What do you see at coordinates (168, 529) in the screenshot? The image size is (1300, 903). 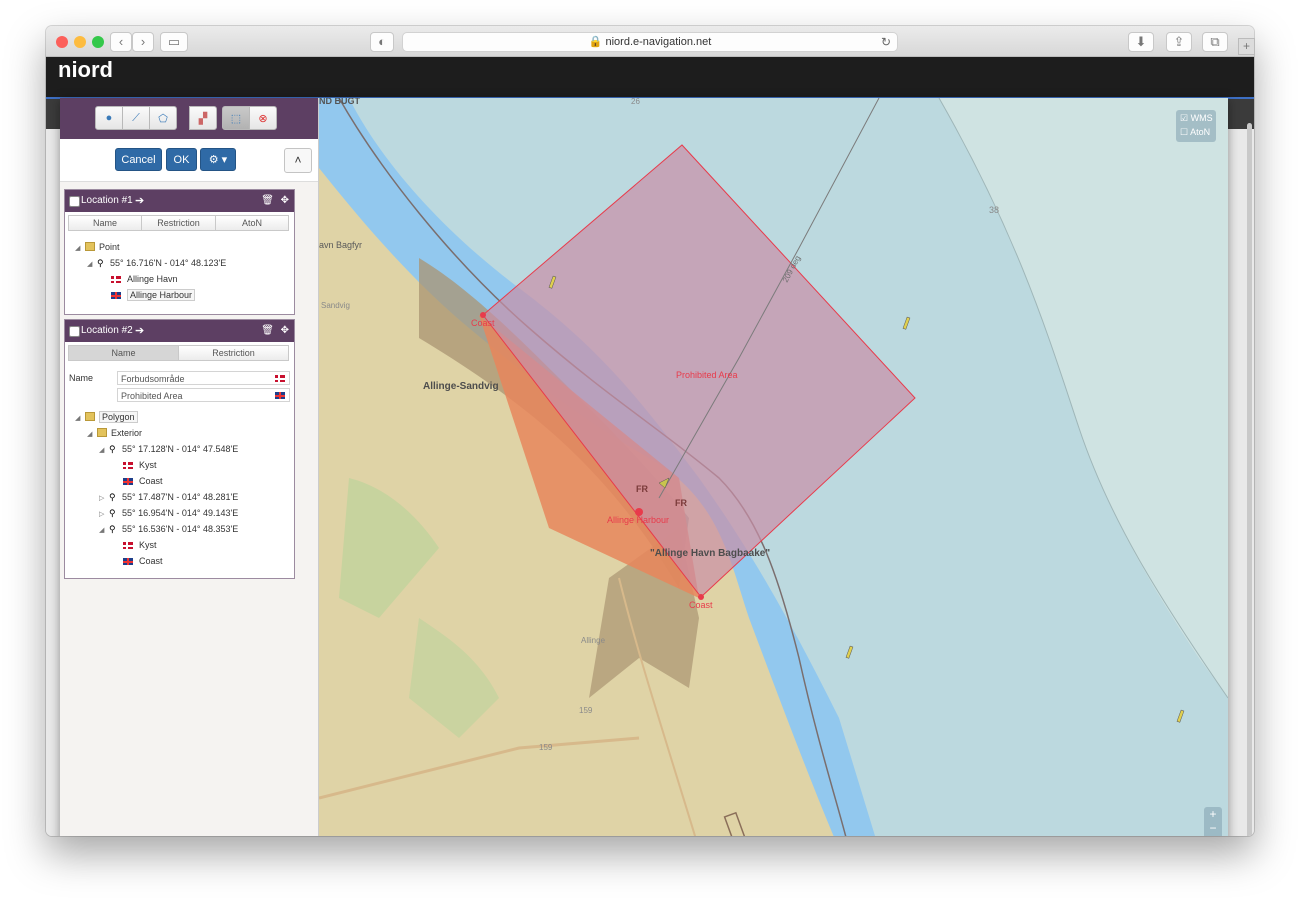 I see `tree-node-point-4: ◢ ⚲ 55° 16.536'N - 014° 48.353'E` at bounding box center [168, 529].